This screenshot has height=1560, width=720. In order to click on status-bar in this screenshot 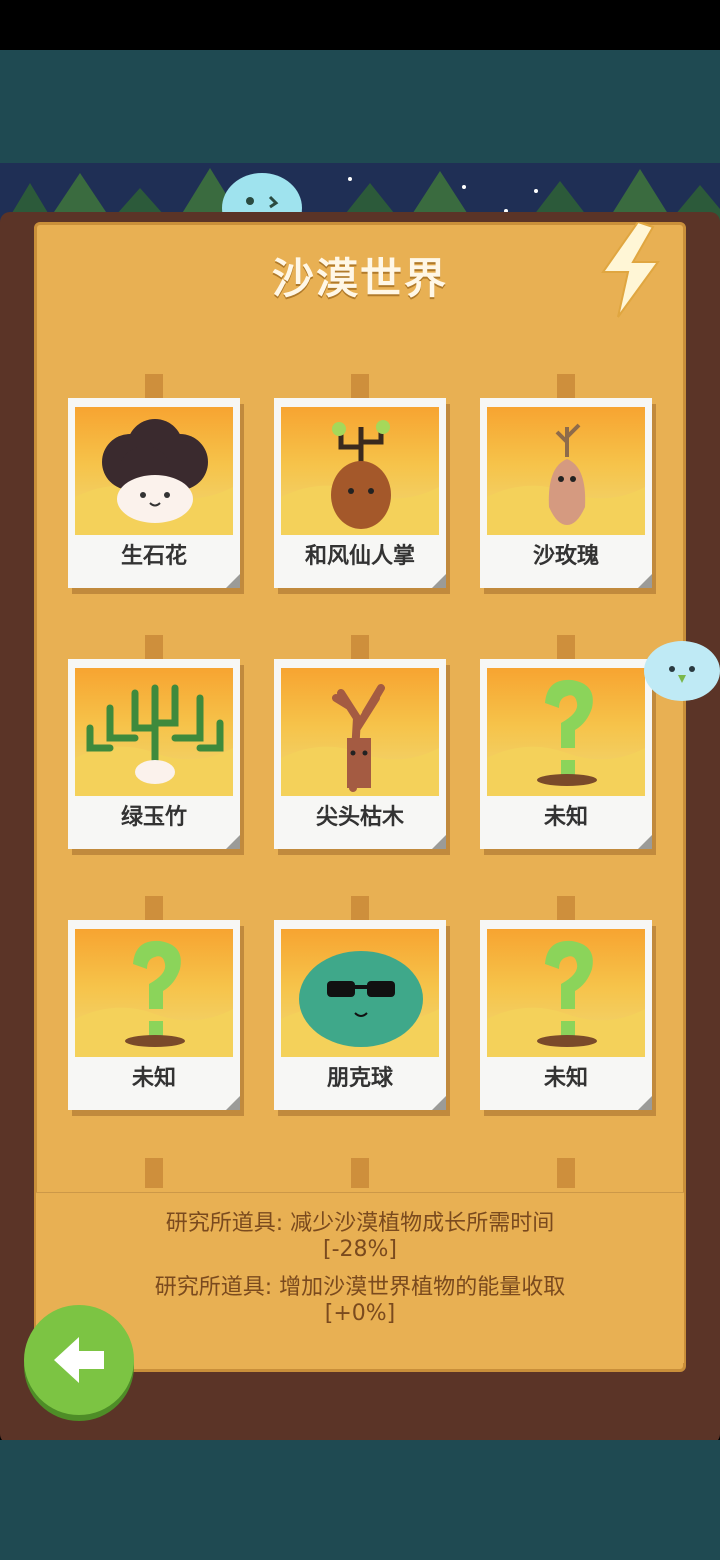, I will do `click(360, 25)`.